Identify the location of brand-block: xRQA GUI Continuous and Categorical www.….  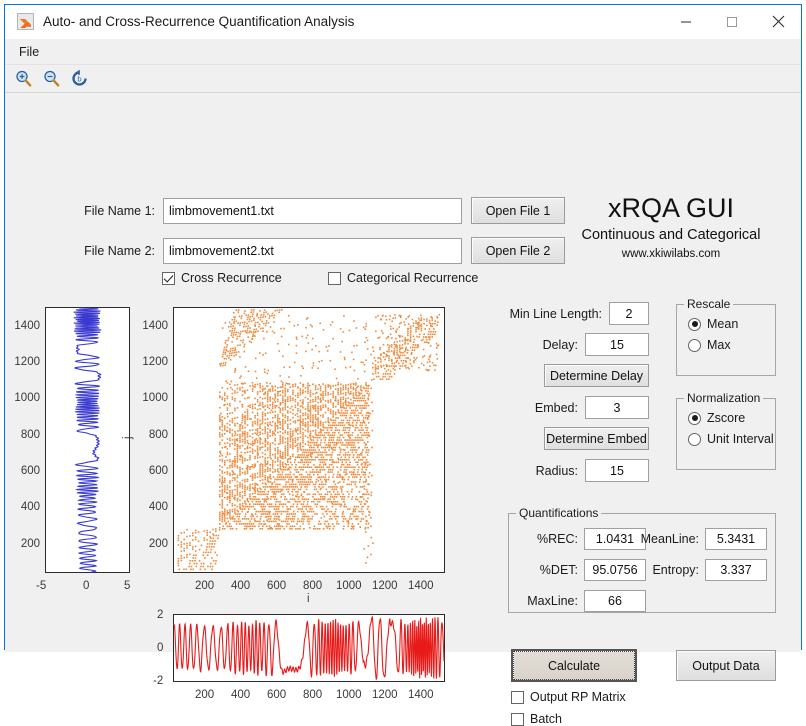
(671, 226).